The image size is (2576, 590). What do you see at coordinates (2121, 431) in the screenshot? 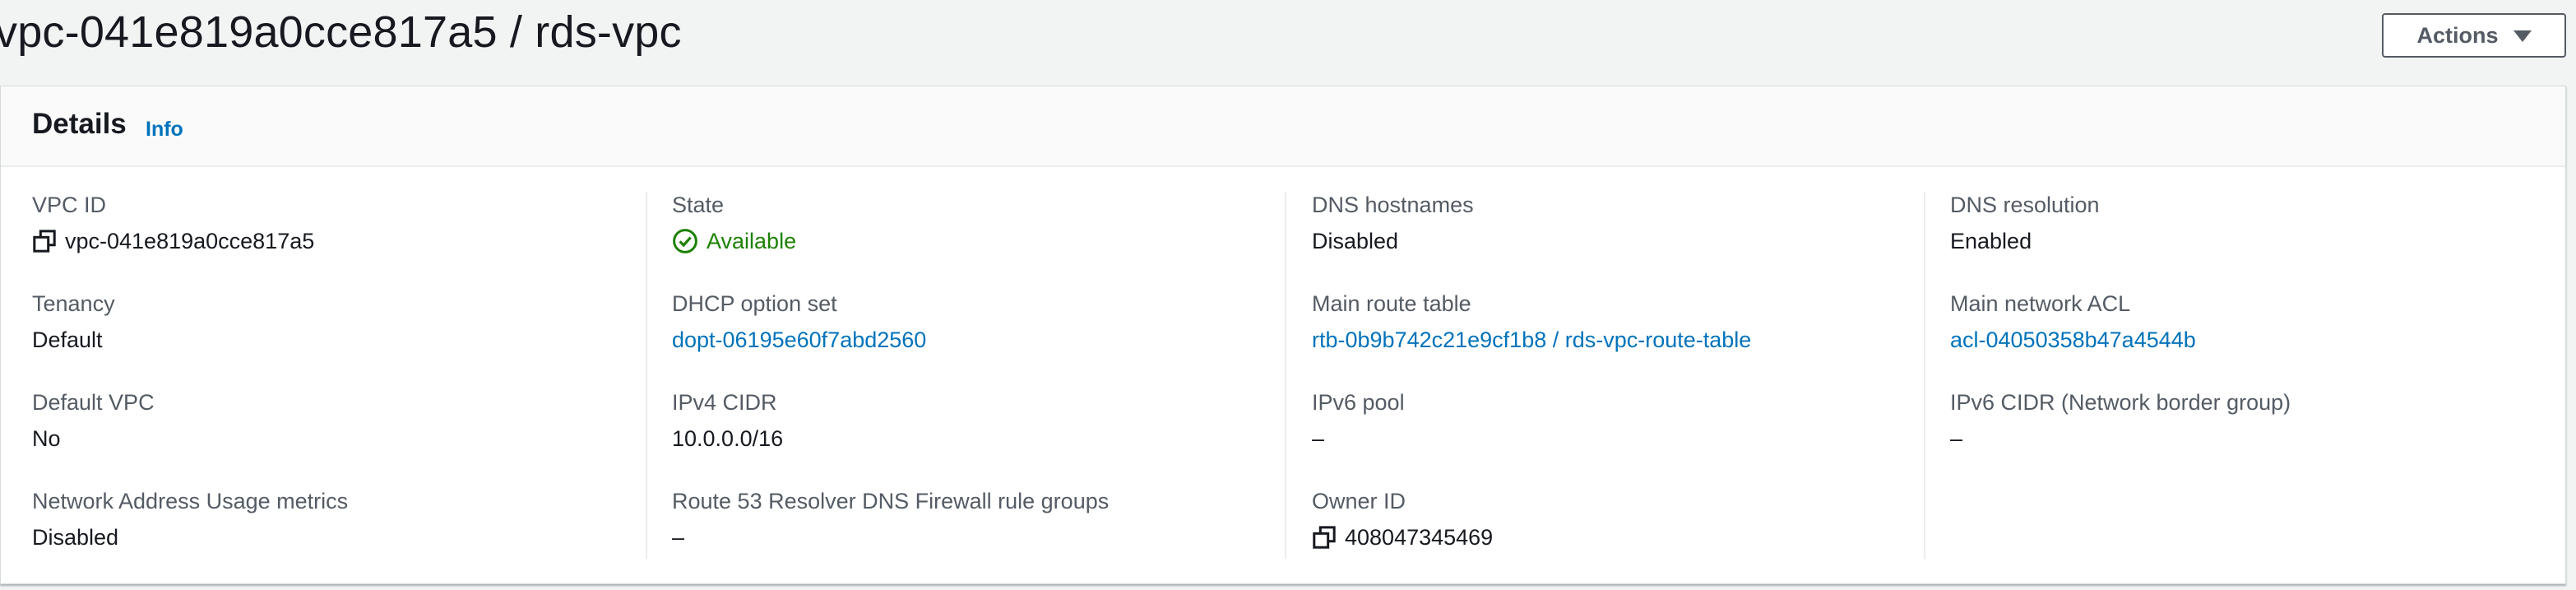
I see `field-ipv6-cidr: IPv6 CIDR (Network border group) –` at bounding box center [2121, 431].